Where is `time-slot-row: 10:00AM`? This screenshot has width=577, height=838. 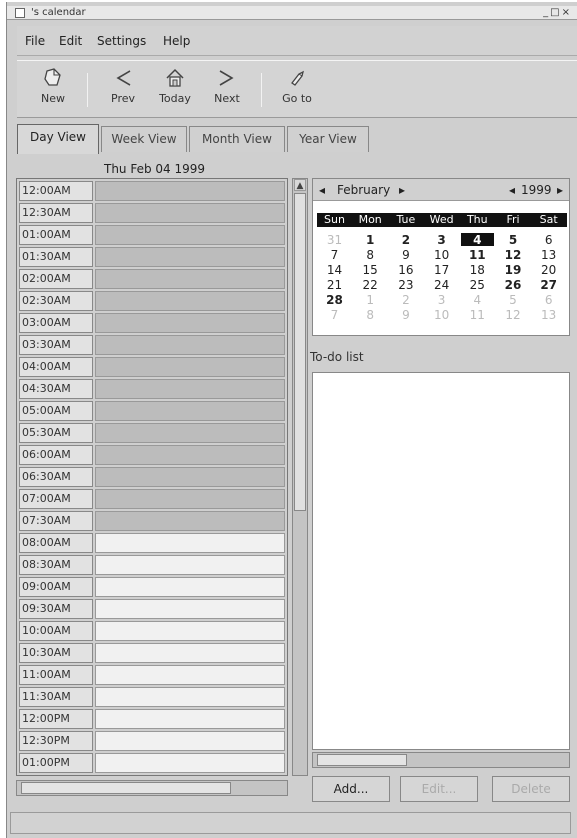
time-slot-row: 10:00AM is located at coordinates (152, 631).